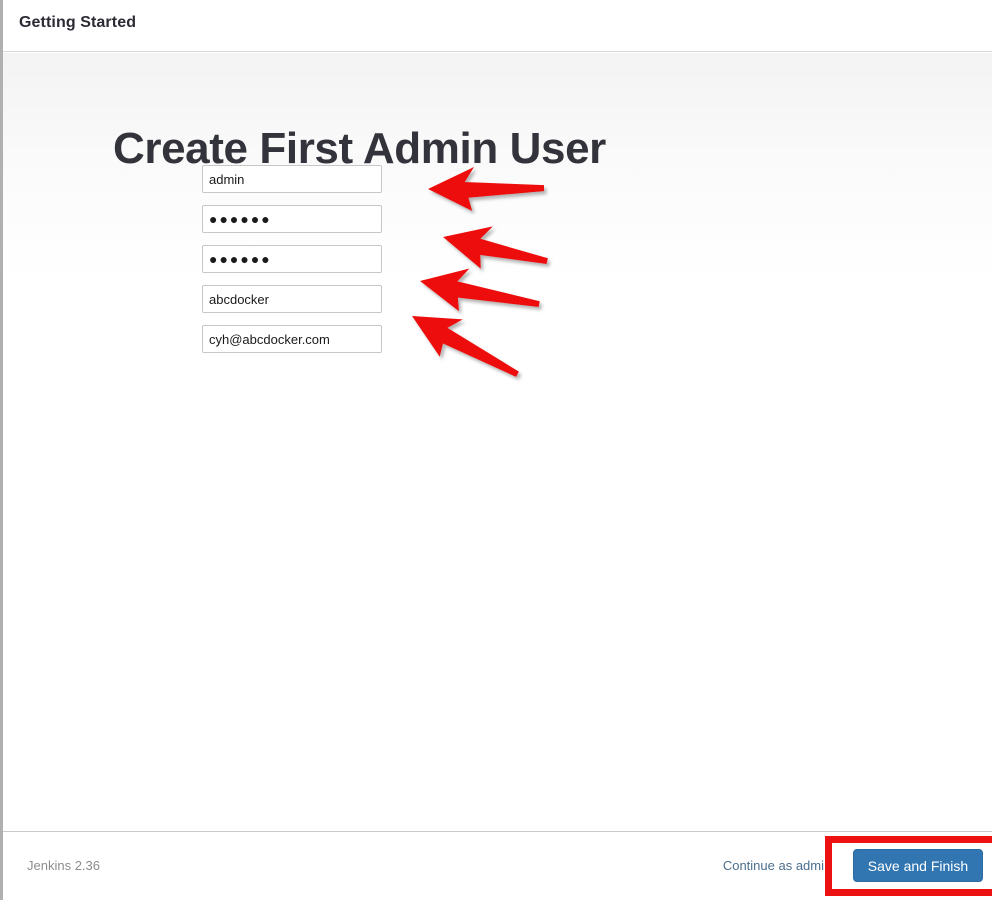  I want to click on jenkins-version-label: Jenkins 2.36, so click(63, 865).